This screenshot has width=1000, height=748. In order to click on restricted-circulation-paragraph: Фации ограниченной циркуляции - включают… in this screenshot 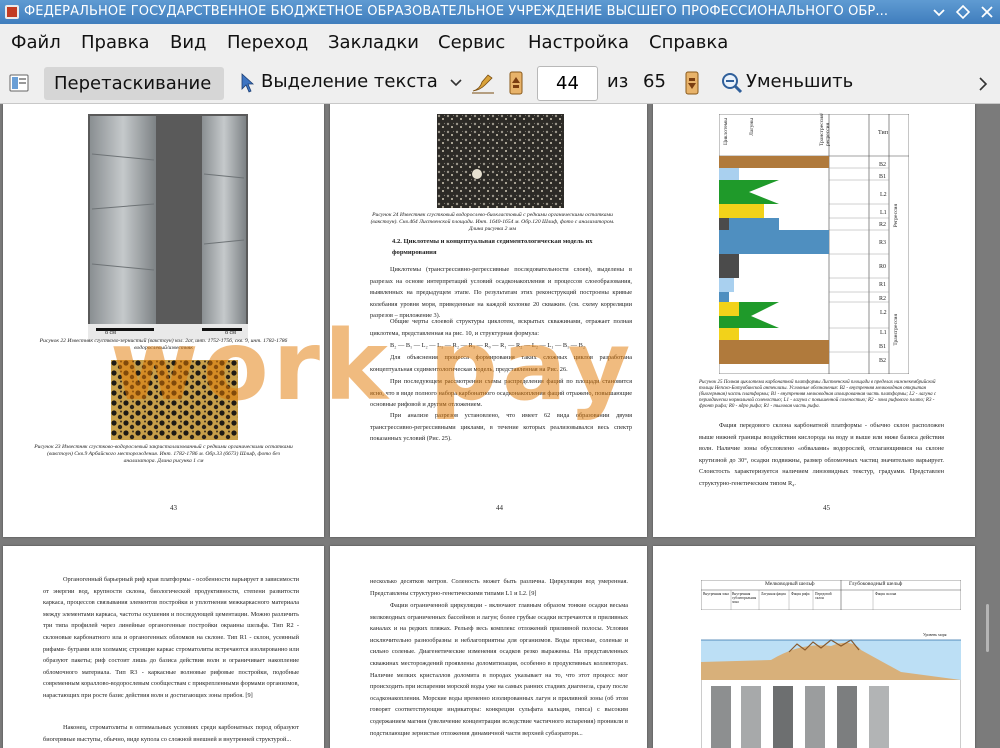, I will do `click(499, 669)`.